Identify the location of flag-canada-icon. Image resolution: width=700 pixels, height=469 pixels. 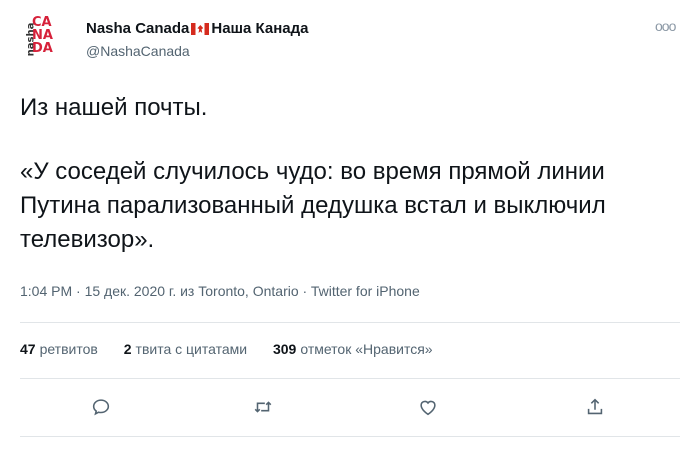
(200, 29).